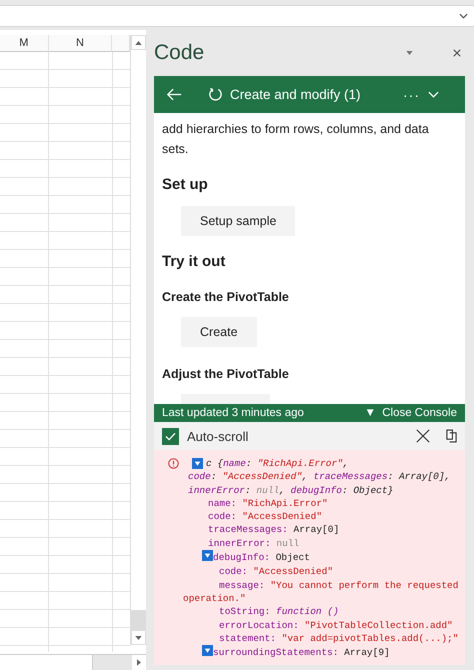 The height and width of the screenshot is (670, 474). Describe the element at coordinates (80, 43) in the screenshot. I see `column-header: N` at that location.